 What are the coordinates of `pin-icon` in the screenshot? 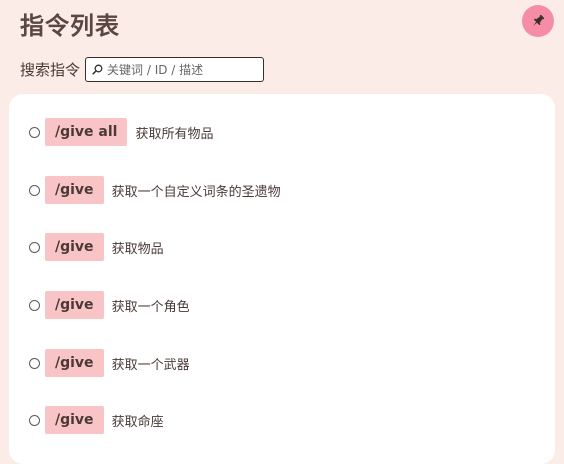 It's located at (539, 20).